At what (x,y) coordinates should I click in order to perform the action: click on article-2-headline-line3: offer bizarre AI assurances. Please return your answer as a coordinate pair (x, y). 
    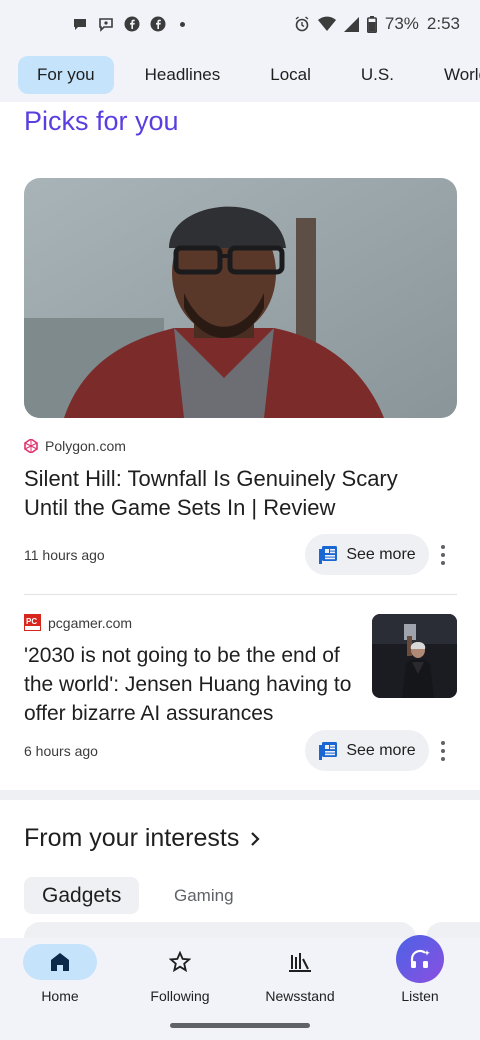
    Looking at the image, I should click on (149, 713).